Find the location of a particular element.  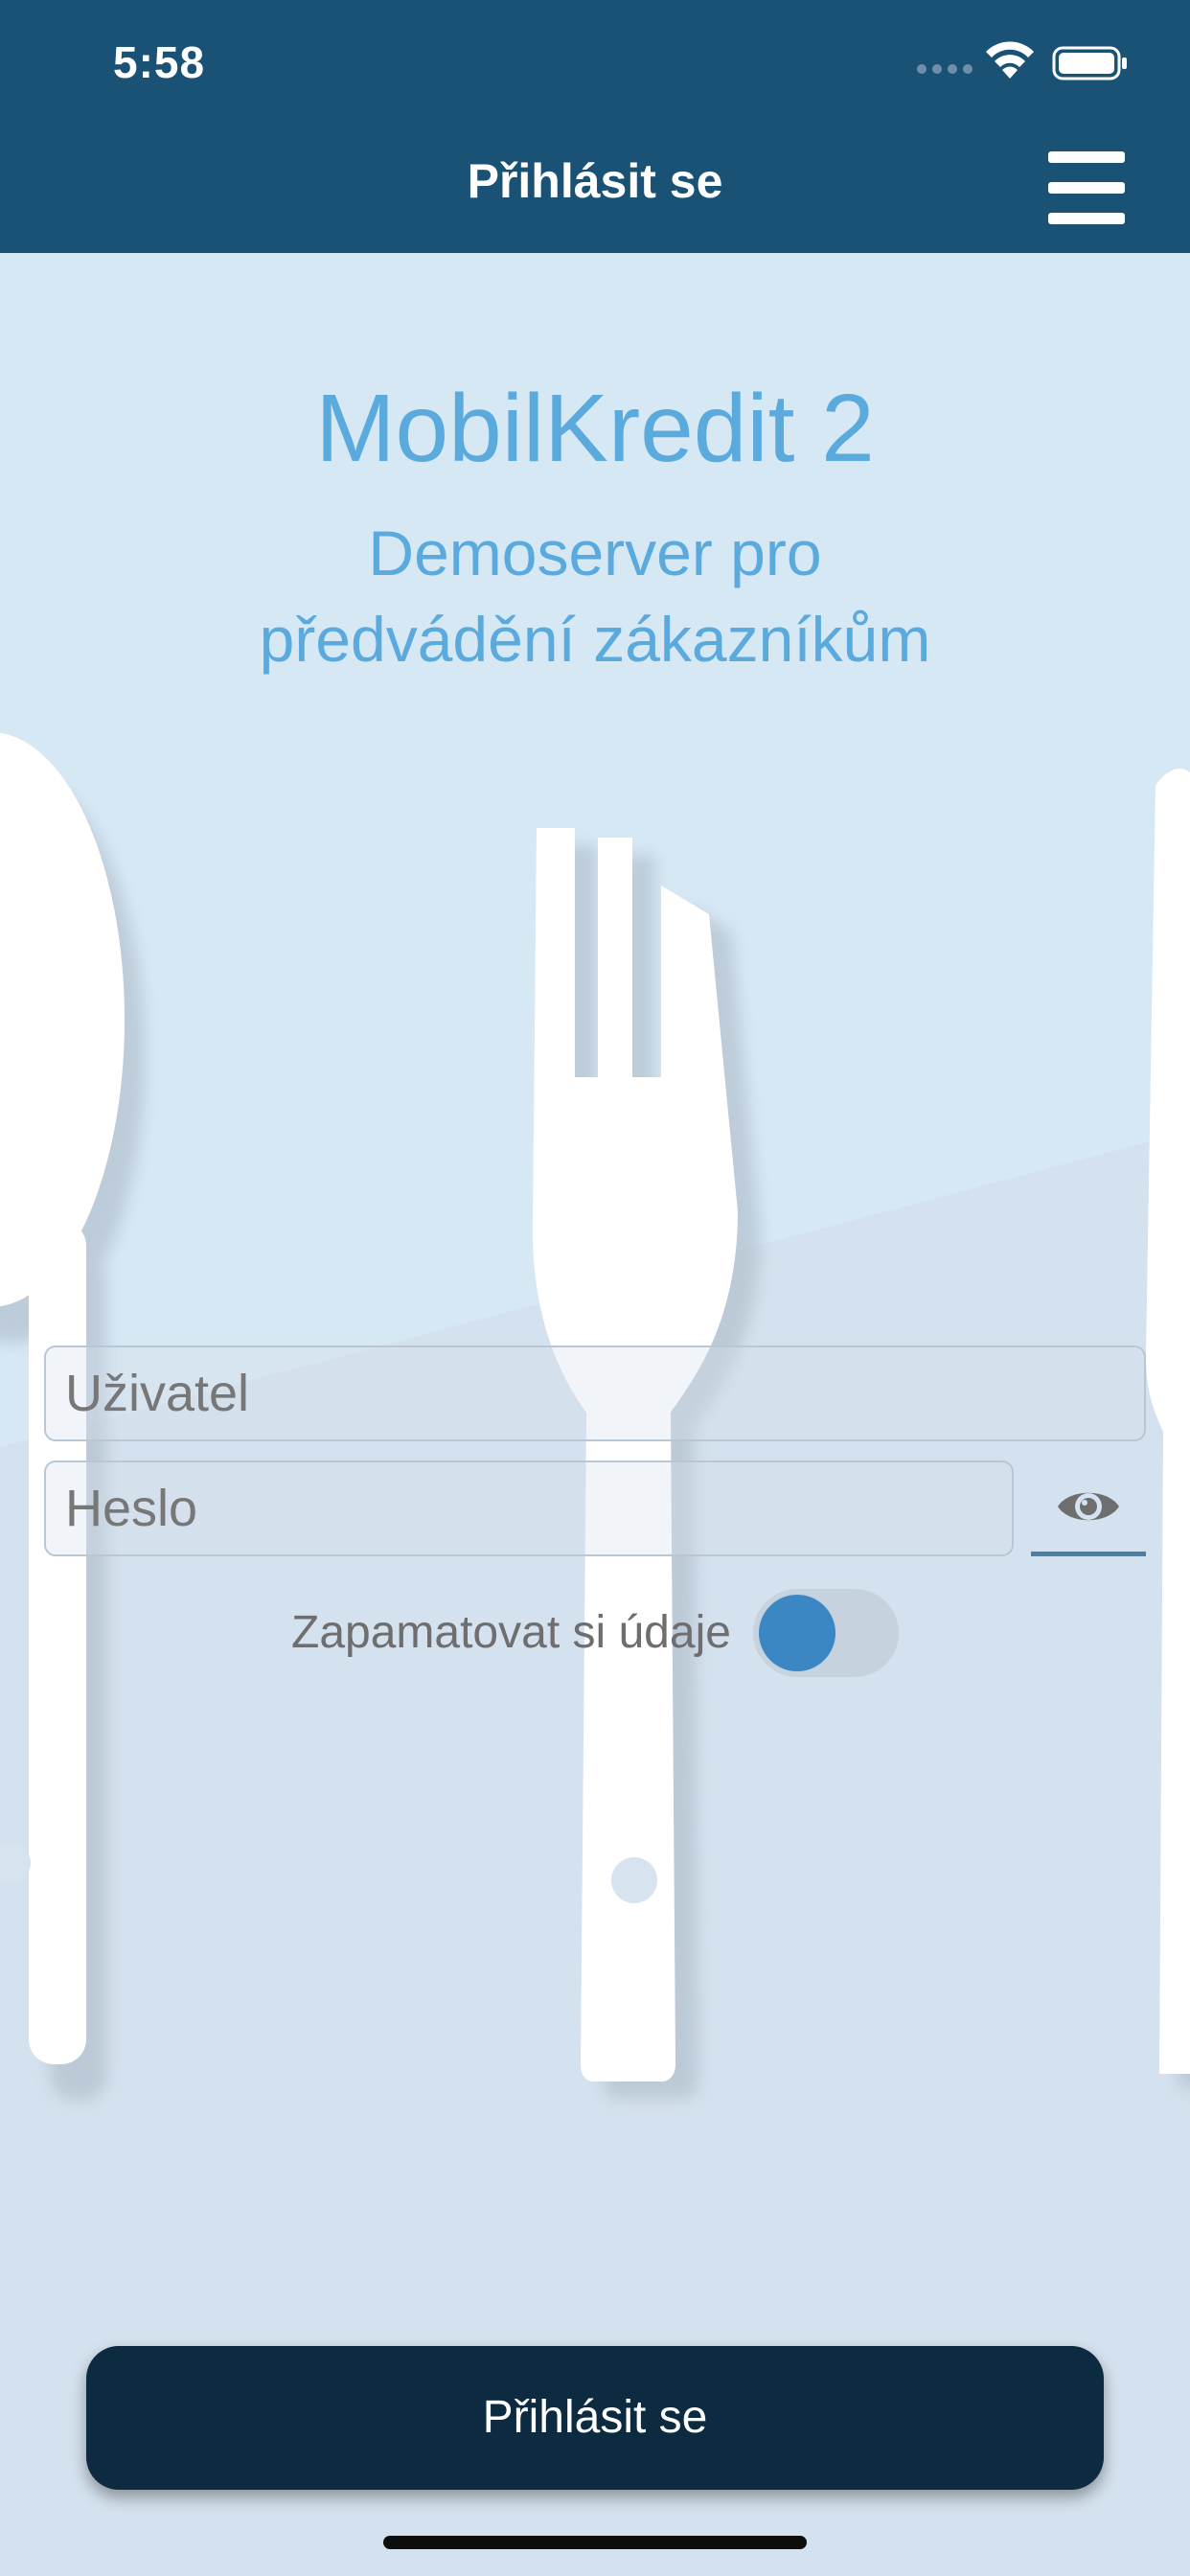

hamburger-menu-icon is located at coordinates (1089, 187).